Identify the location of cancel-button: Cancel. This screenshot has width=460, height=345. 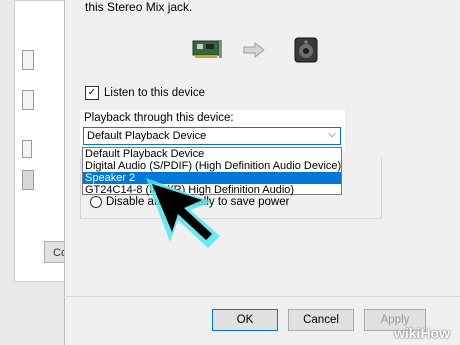
(321, 320).